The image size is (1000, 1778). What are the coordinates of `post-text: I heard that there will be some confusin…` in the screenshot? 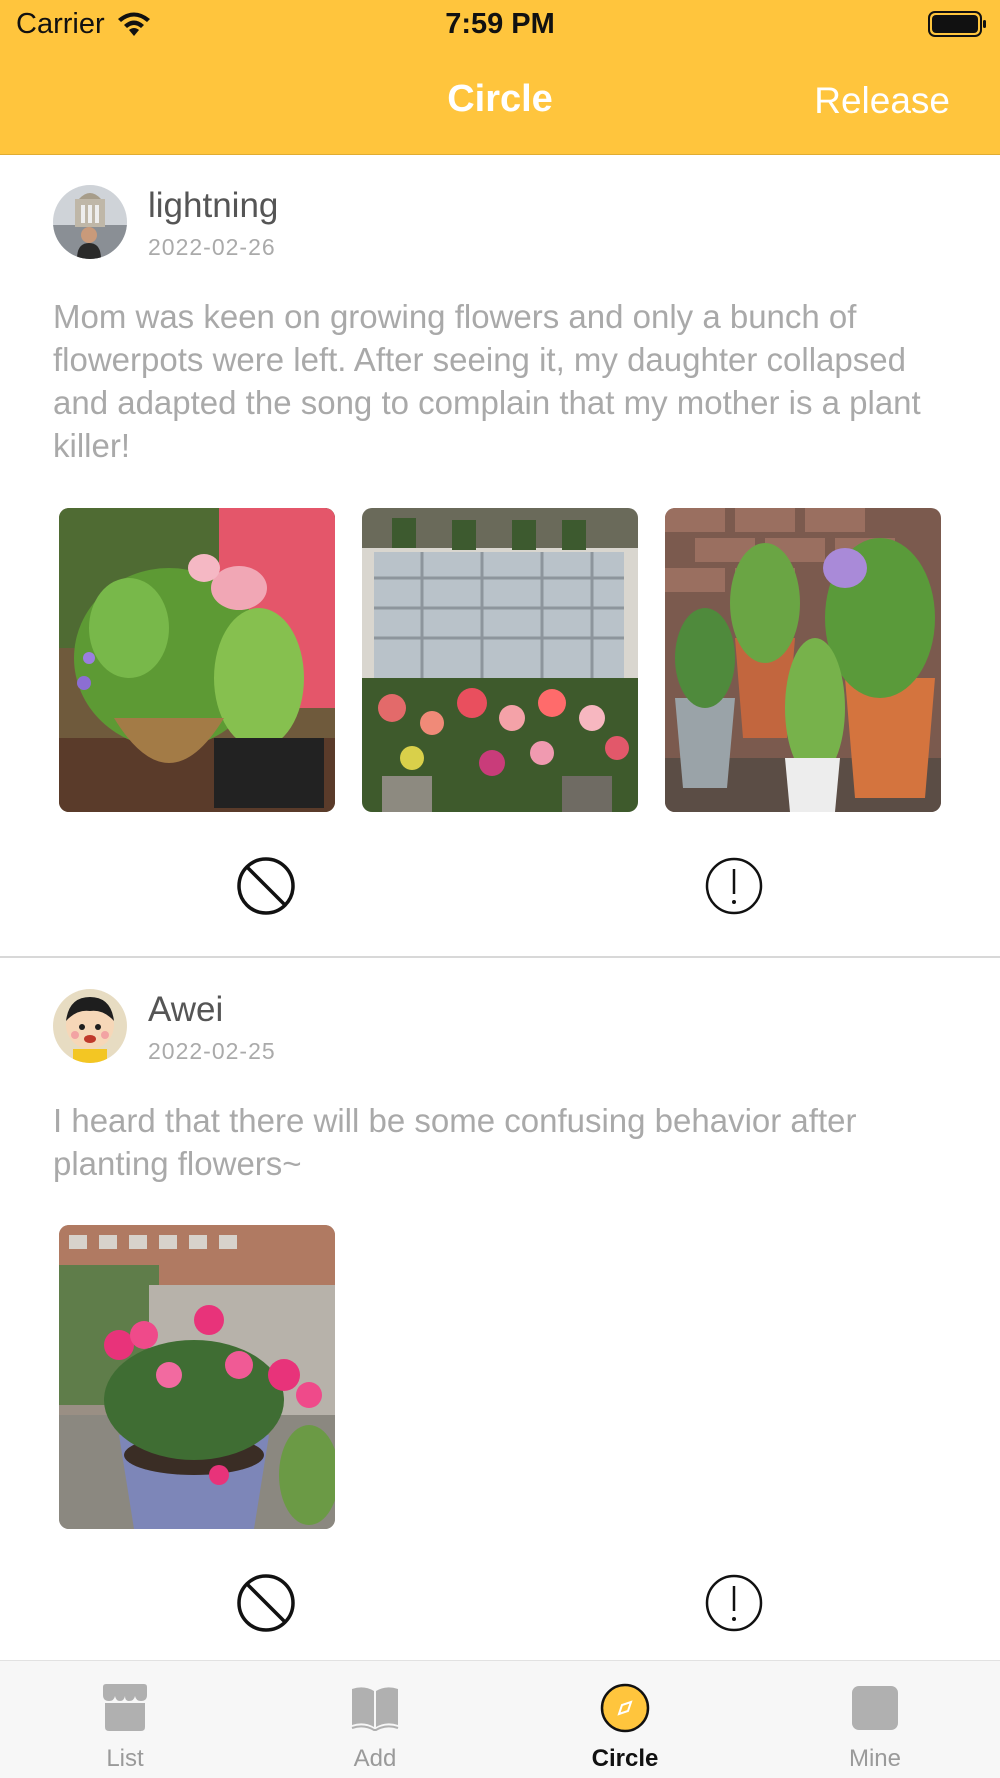 It's located at (455, 1142).